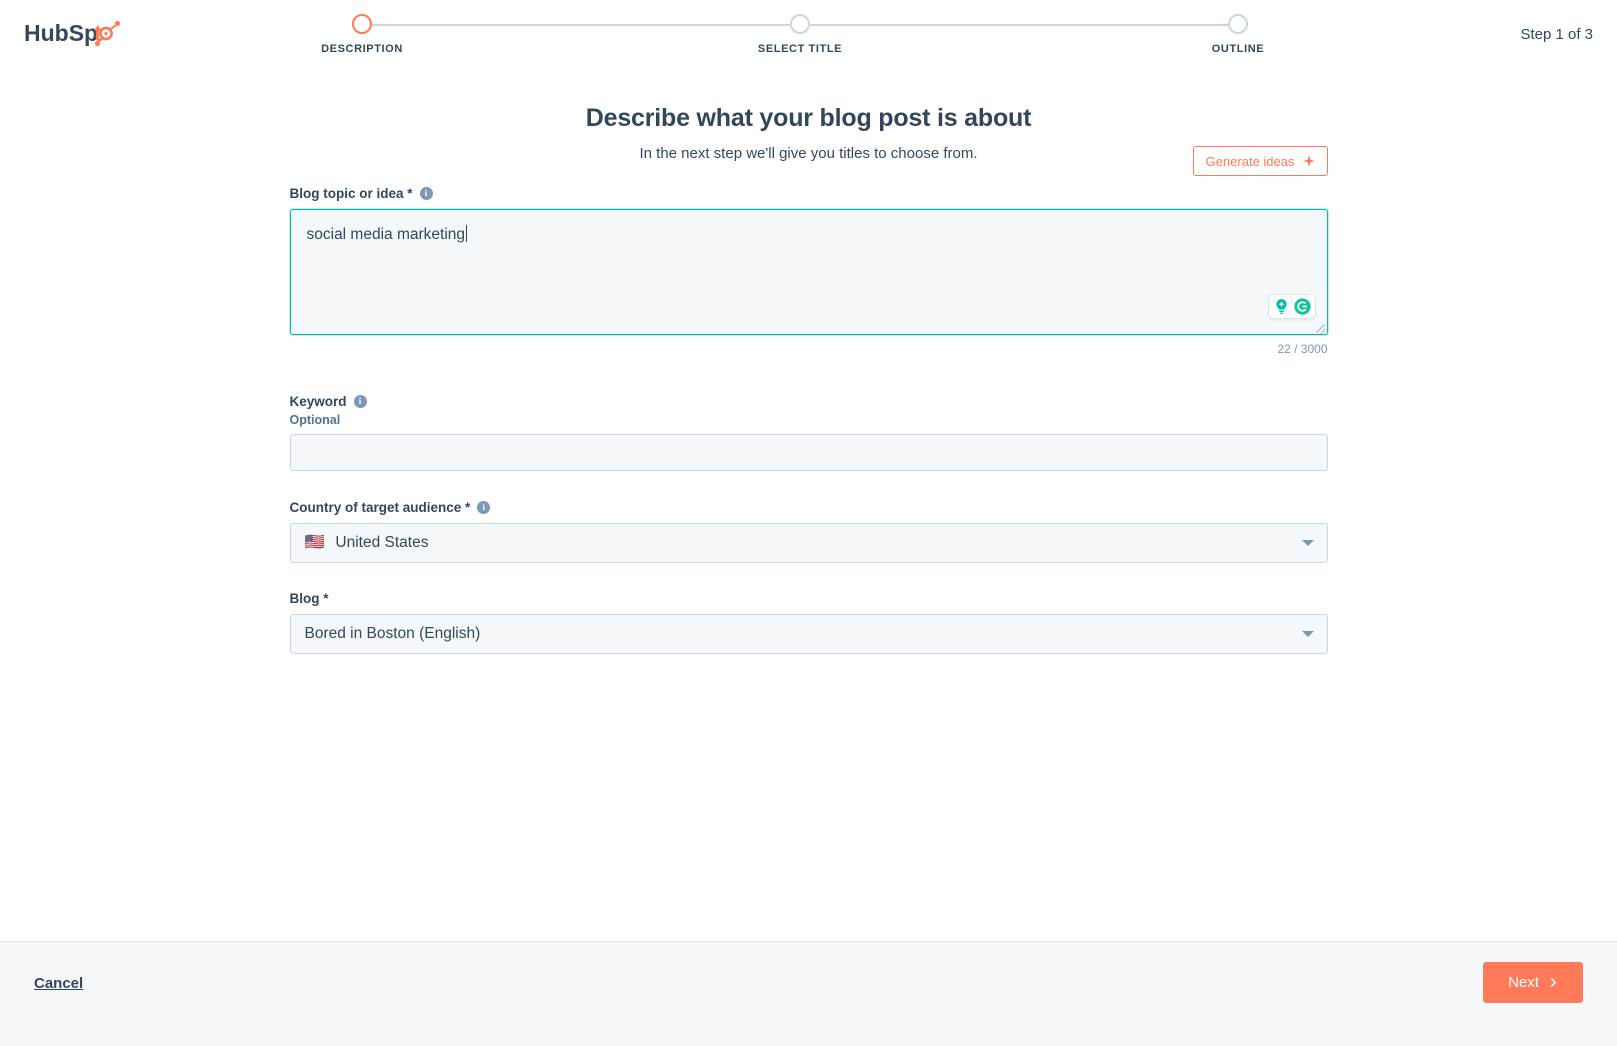 This screenshot has height=1046, width=1617. I want to click on country-select: 🇺🇸 United States, so click(808, 543).